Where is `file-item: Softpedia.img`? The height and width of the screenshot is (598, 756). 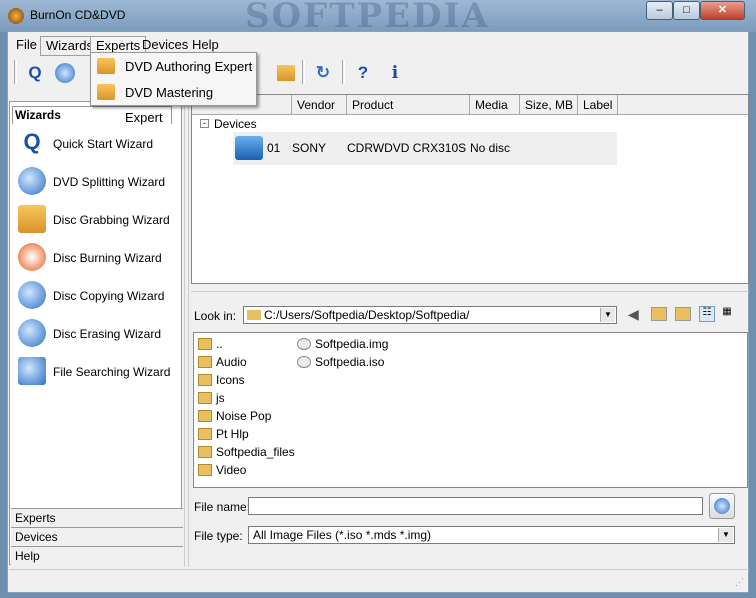
file-item: Softpedia.img is located at coordinates (341, 344).